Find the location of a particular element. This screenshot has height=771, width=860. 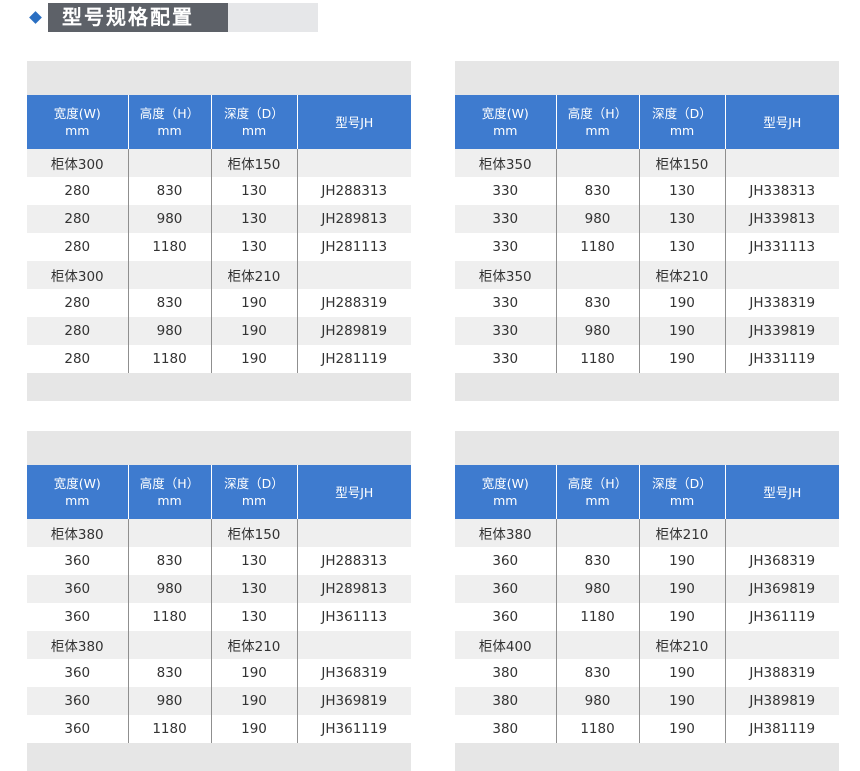

cell-model: JH368319 is located at coordinates (782, 561).